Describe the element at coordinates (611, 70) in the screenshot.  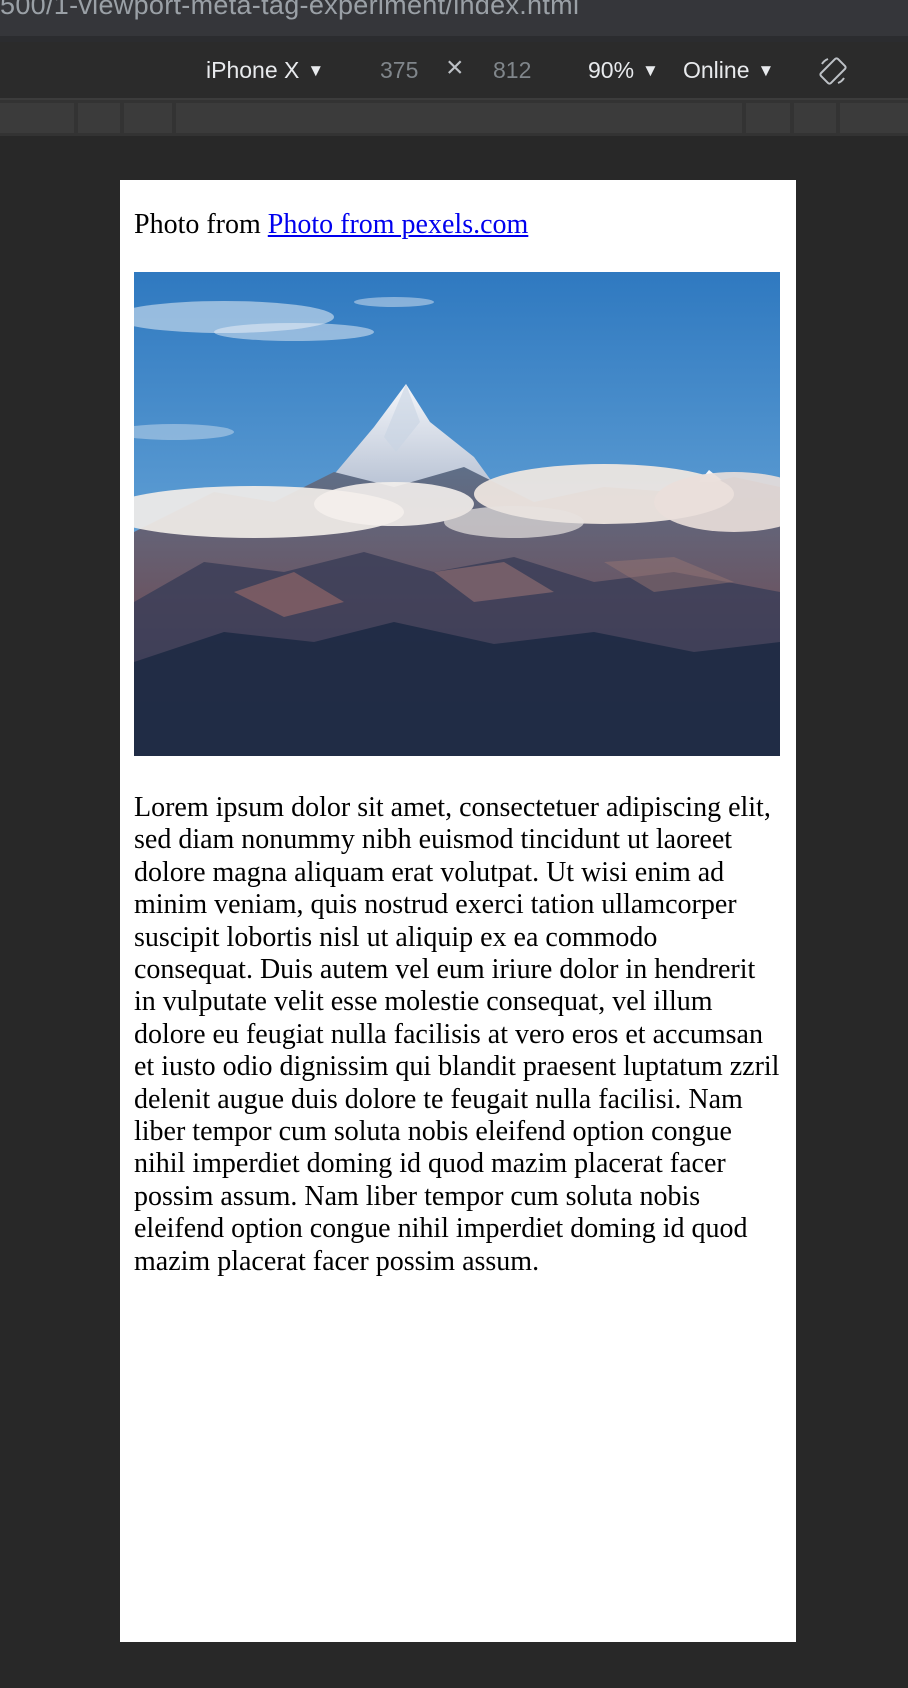
I see `zoom-value: 90%` at that location.